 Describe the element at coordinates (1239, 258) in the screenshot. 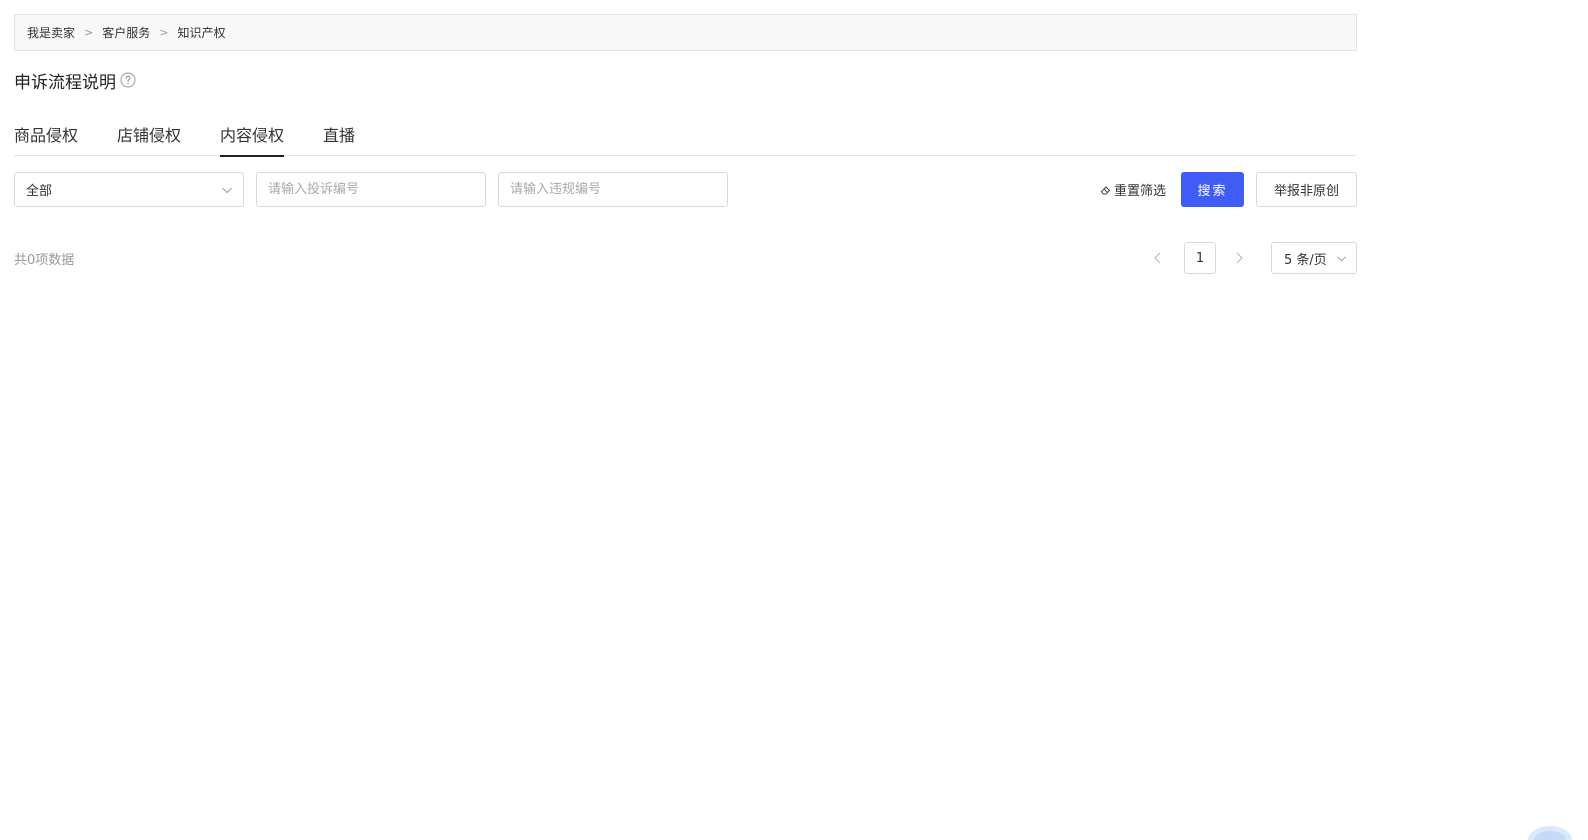

I see `chevron-right-icon` at that location.